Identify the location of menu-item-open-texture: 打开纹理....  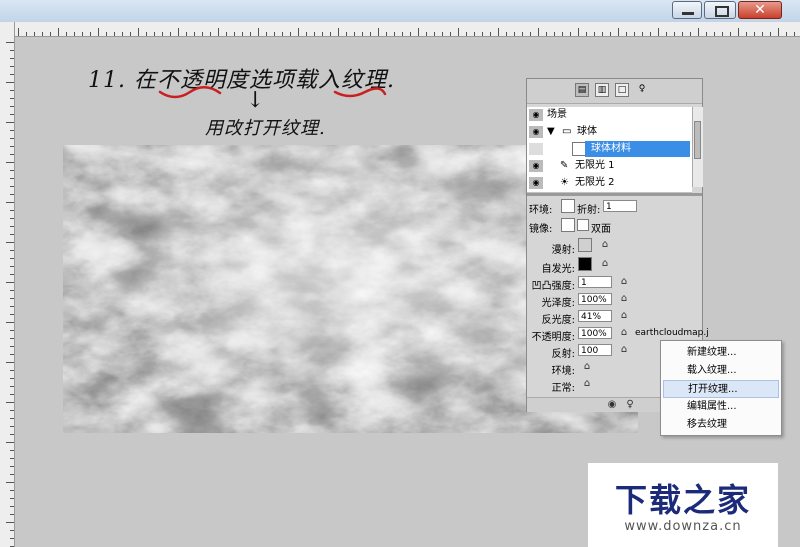
(721, 389).